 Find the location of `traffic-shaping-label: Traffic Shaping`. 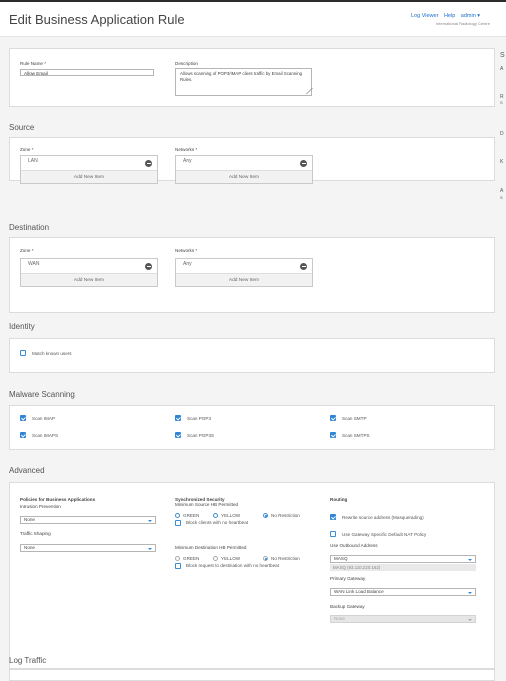

traffic-shaping-label: Traffic Shaping is located at coordinates (35, 533).